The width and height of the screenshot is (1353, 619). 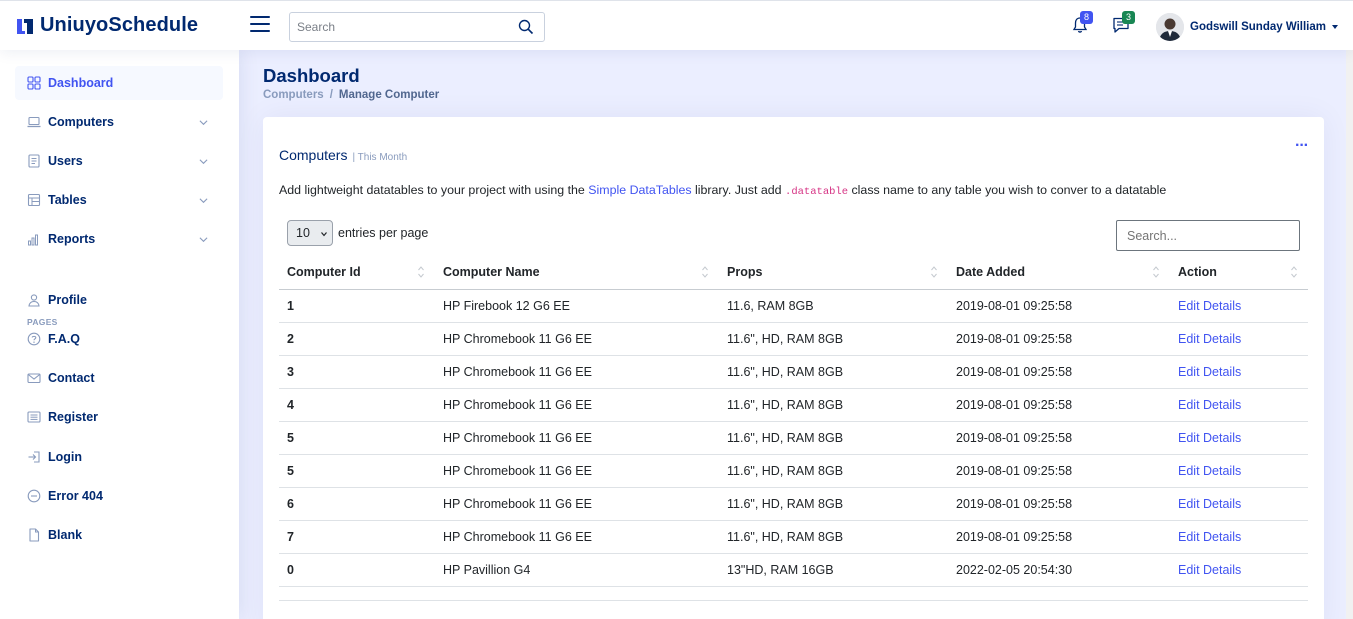 I want to click on logo-icon, so click(x=25, y=26).